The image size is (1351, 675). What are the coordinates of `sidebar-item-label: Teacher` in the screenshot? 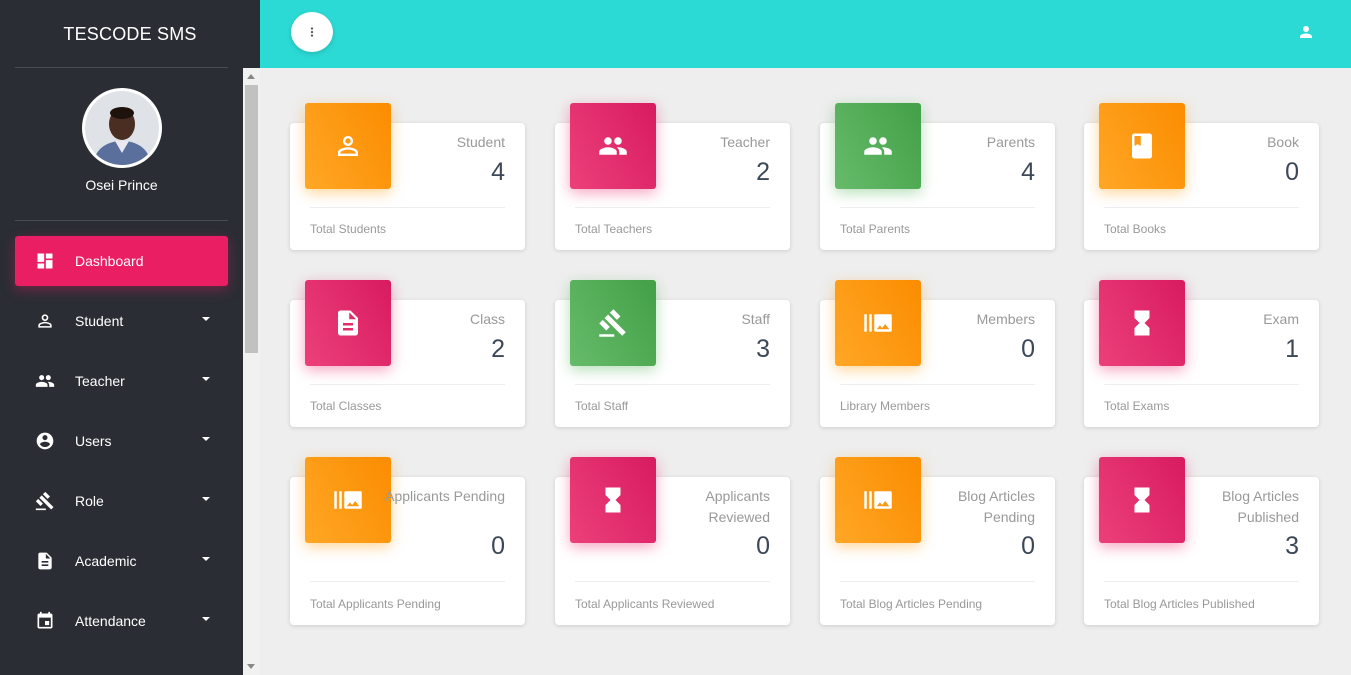 It's located at (100, 381).